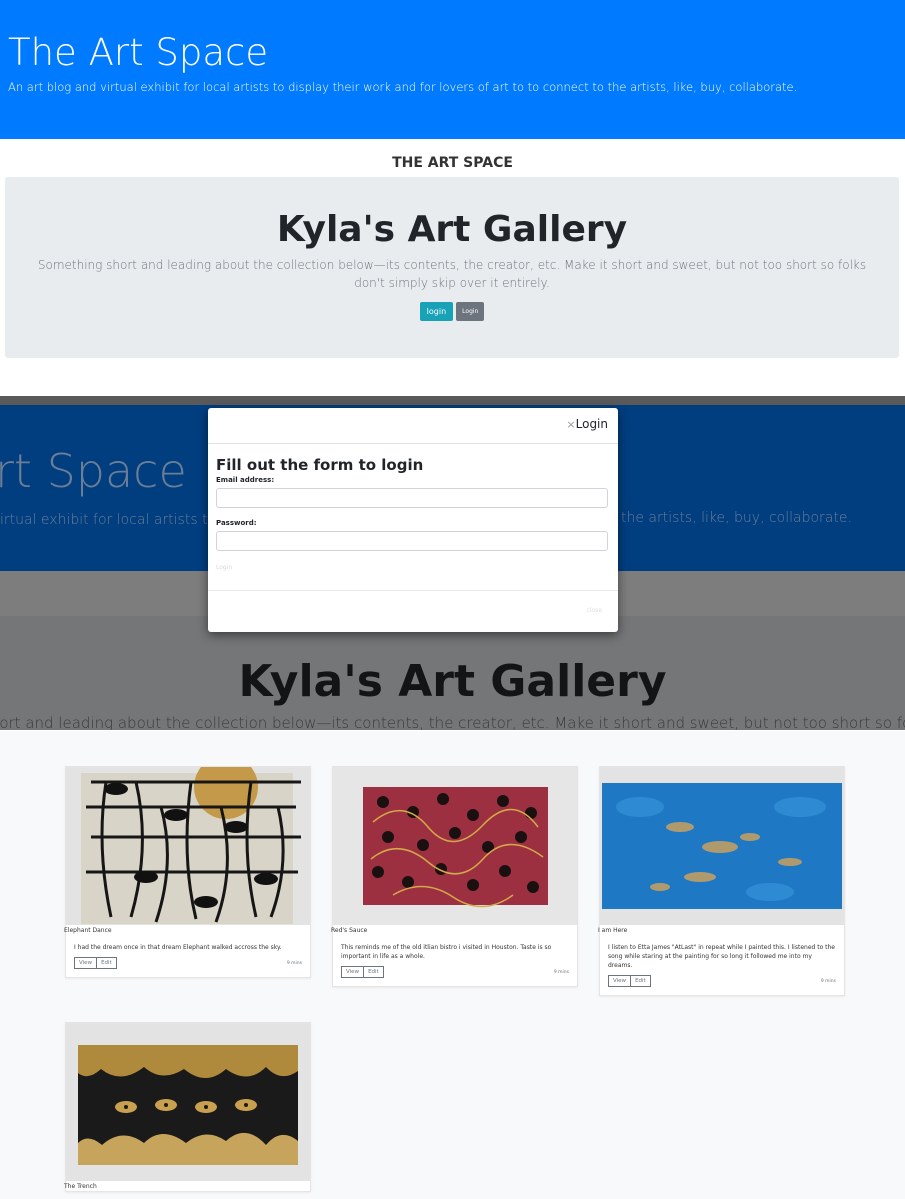 The width and height of the screenshot is (905, 1199). Describe the element at coordinates (452, 163) in the screenshot. I see `navbar-brand: THE ART SPACE` at that location.